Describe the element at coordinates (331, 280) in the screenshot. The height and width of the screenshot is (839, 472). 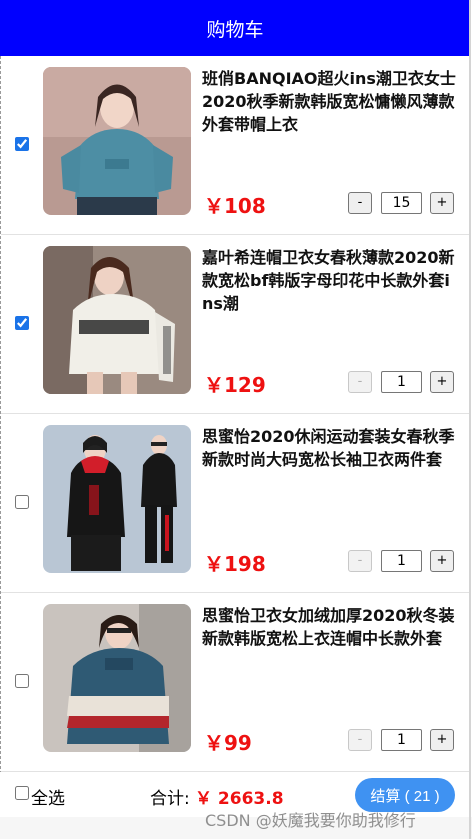
I see `product-title: 嘉叶希连帽卫衣女春秋薄款2020新款宽松bf韩版字母印花中长款外套ins潮` at that location.